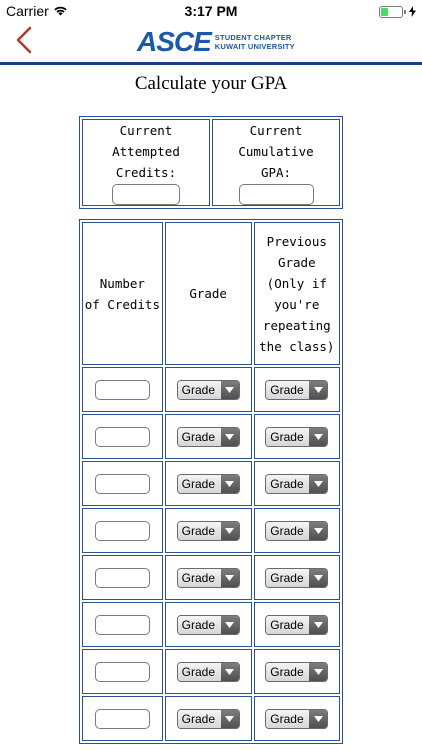 The image size is (422, 750). I want to click on back-button, so click(24, 42).